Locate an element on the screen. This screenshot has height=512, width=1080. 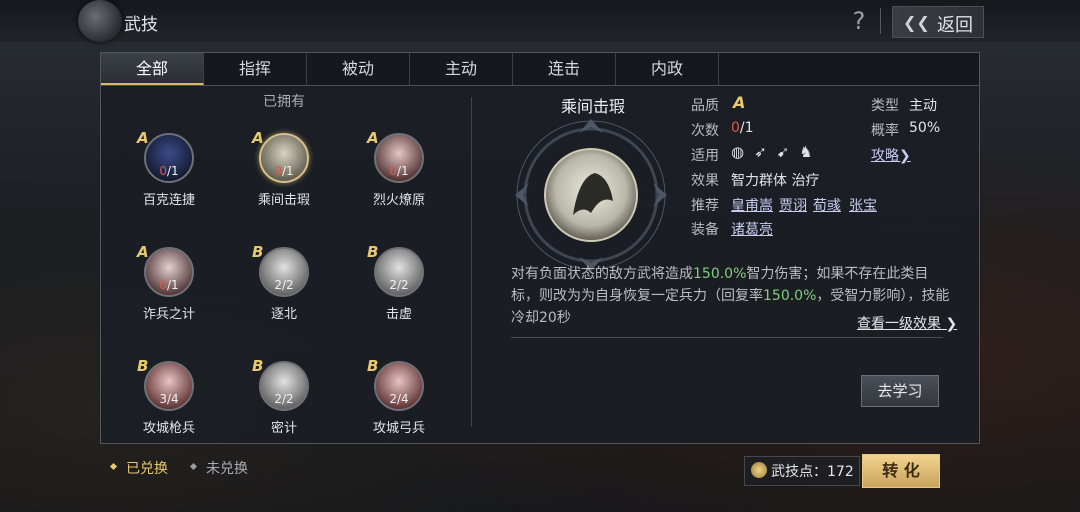
cavalry-icon: ♞ is located at coordinates (811, 152).